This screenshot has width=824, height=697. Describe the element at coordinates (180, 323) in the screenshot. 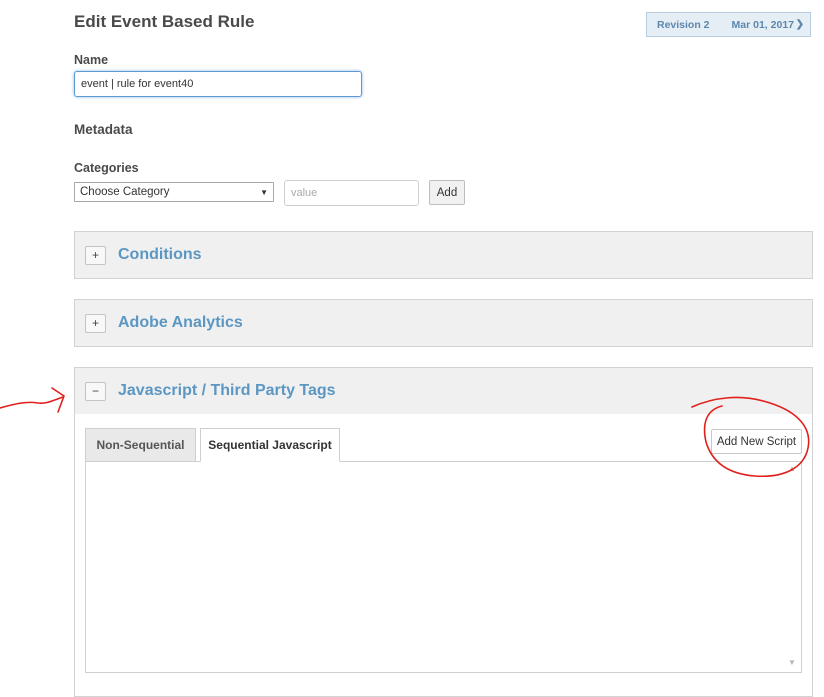

I see `panel-title-adobe-analytics: Adobe Analytics` at that location.